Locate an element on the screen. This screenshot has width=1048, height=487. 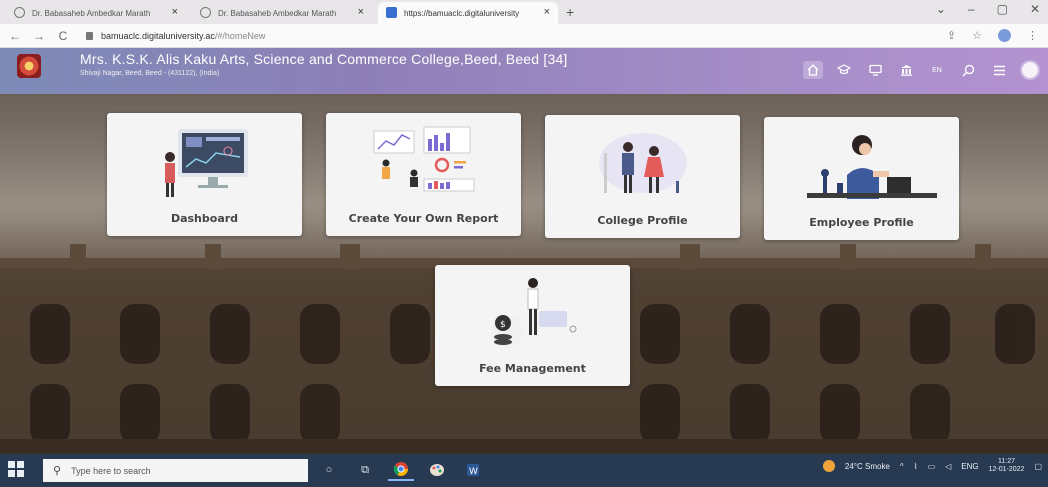
svg-text: W is located at coordinates (473, 472).